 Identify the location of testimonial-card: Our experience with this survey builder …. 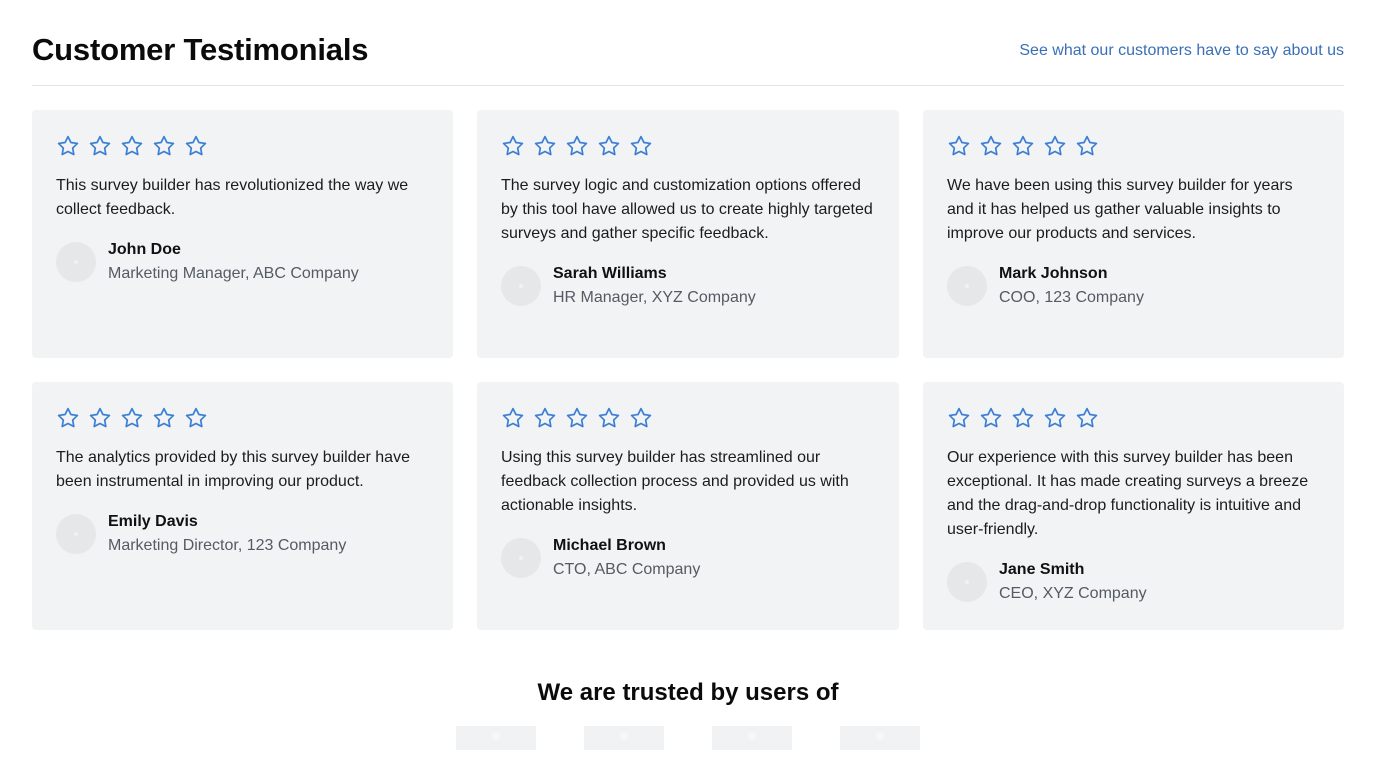
(1133, 506).